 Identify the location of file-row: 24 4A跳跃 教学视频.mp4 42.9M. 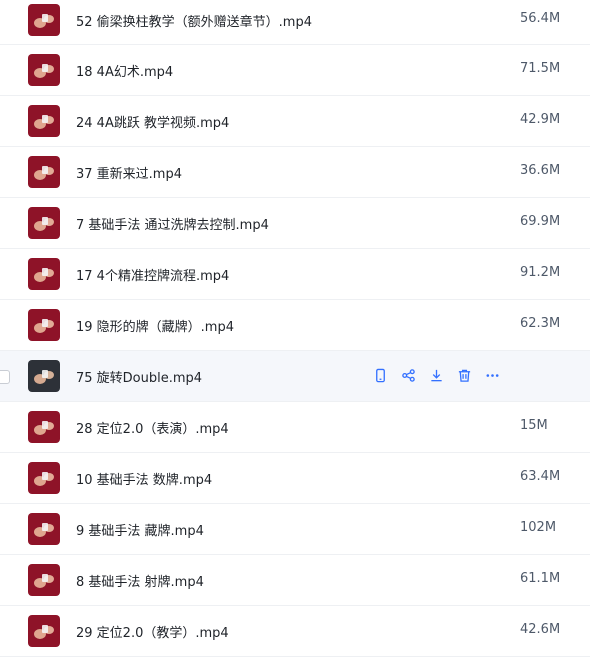
(295, 121).